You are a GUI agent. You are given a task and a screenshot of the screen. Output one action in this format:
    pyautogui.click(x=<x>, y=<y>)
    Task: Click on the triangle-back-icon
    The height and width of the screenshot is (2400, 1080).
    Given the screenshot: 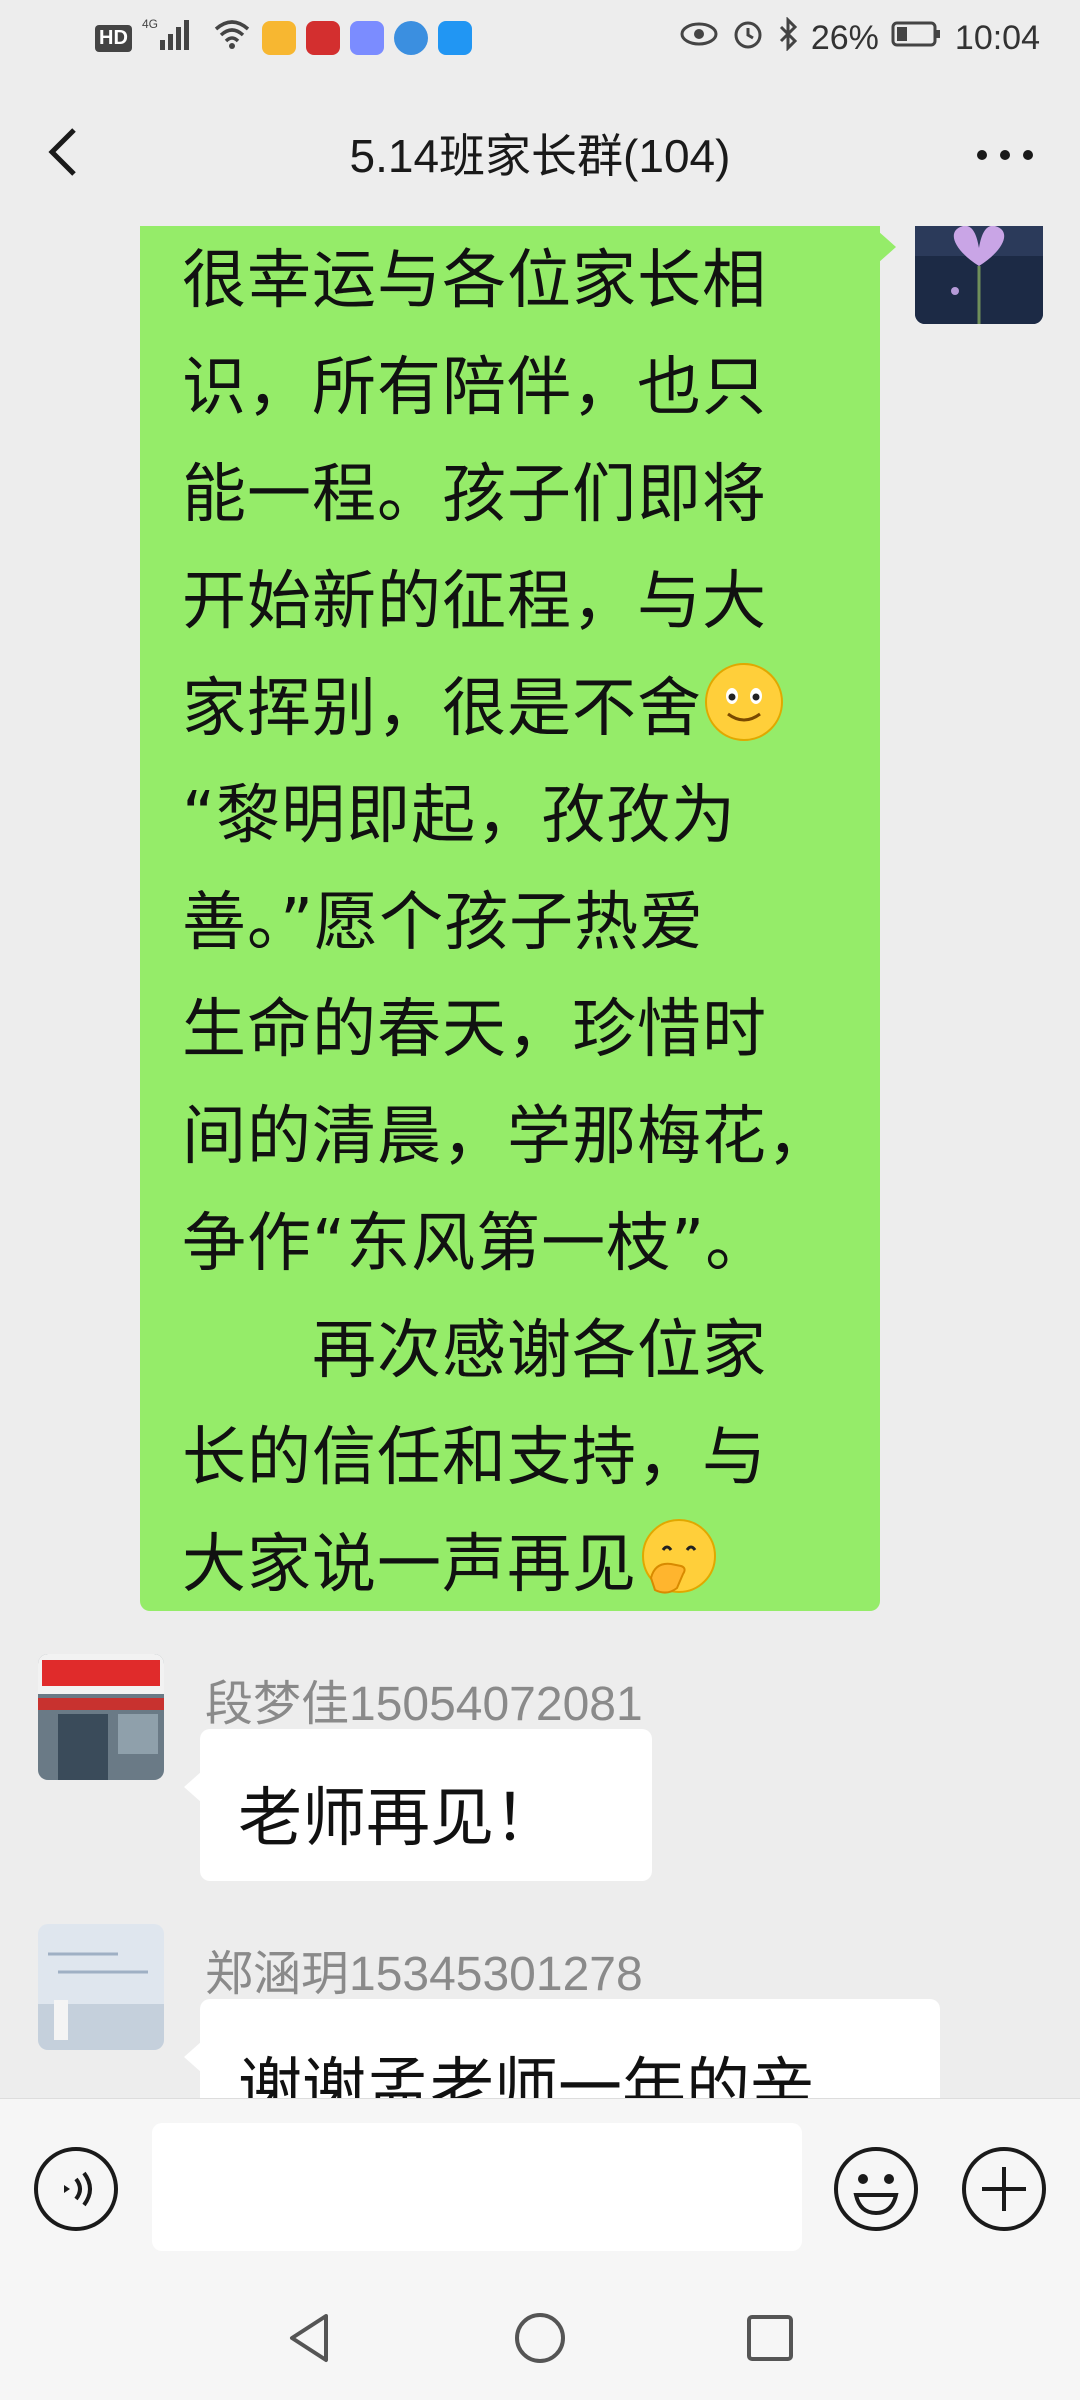 What is the action you would take?
    pyautogui.click(x=309, y=2338)
    